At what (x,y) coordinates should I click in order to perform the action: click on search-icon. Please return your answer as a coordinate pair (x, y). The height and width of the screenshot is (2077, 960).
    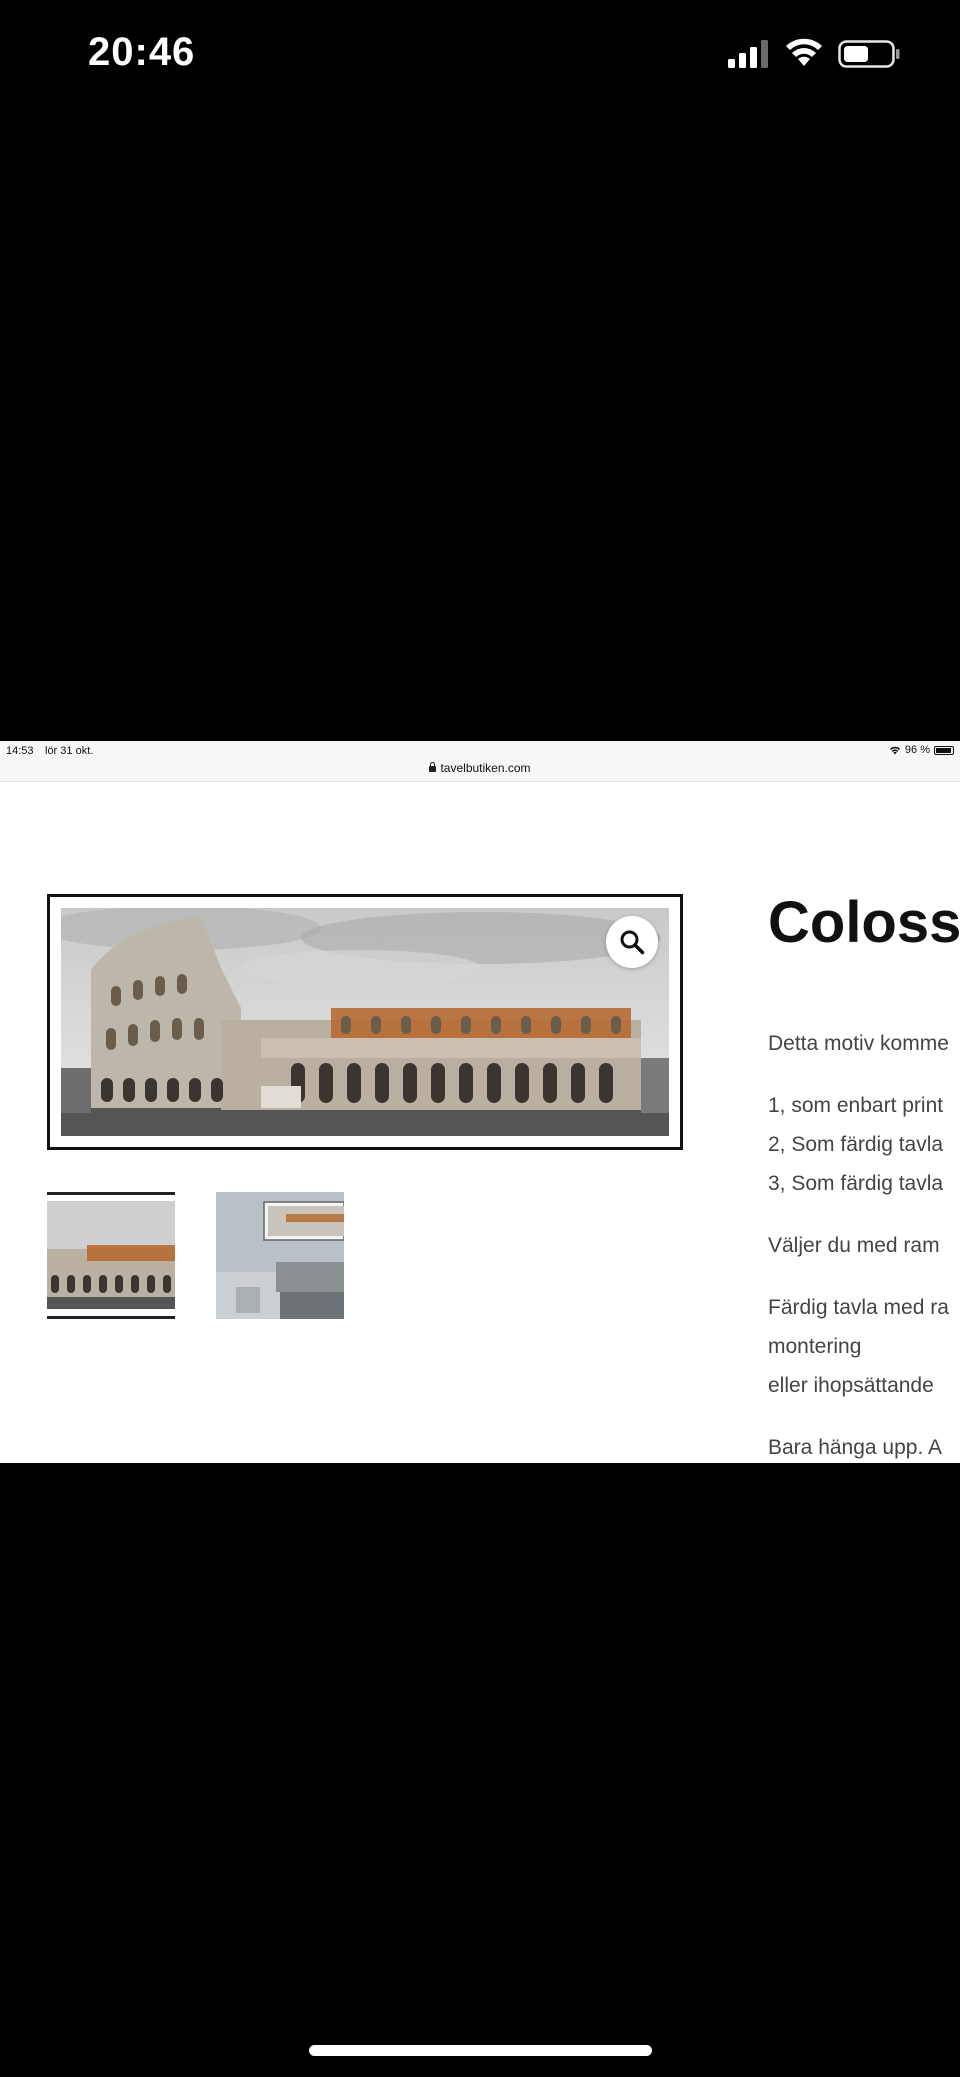
    Looking at the image, I should click on (632, 942).